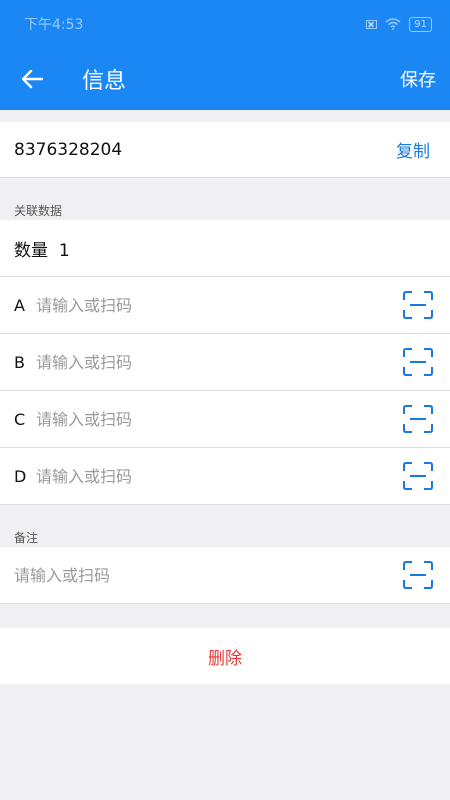  Describe the element at coordinates (20, 419) in the screenshot. I see `field-letter: C` at that location.